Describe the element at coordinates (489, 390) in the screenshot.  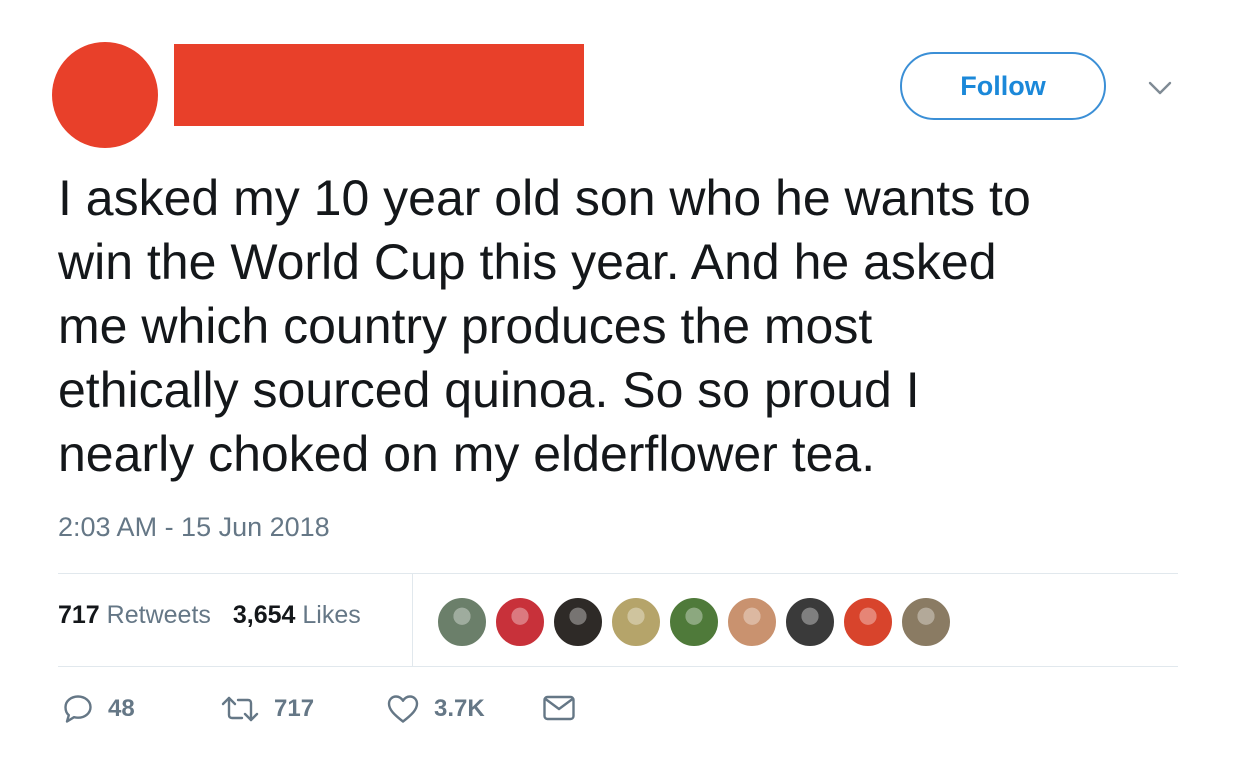
I see `tweet-text-line: ethically sourced quinoa. So so proud I` at that location.